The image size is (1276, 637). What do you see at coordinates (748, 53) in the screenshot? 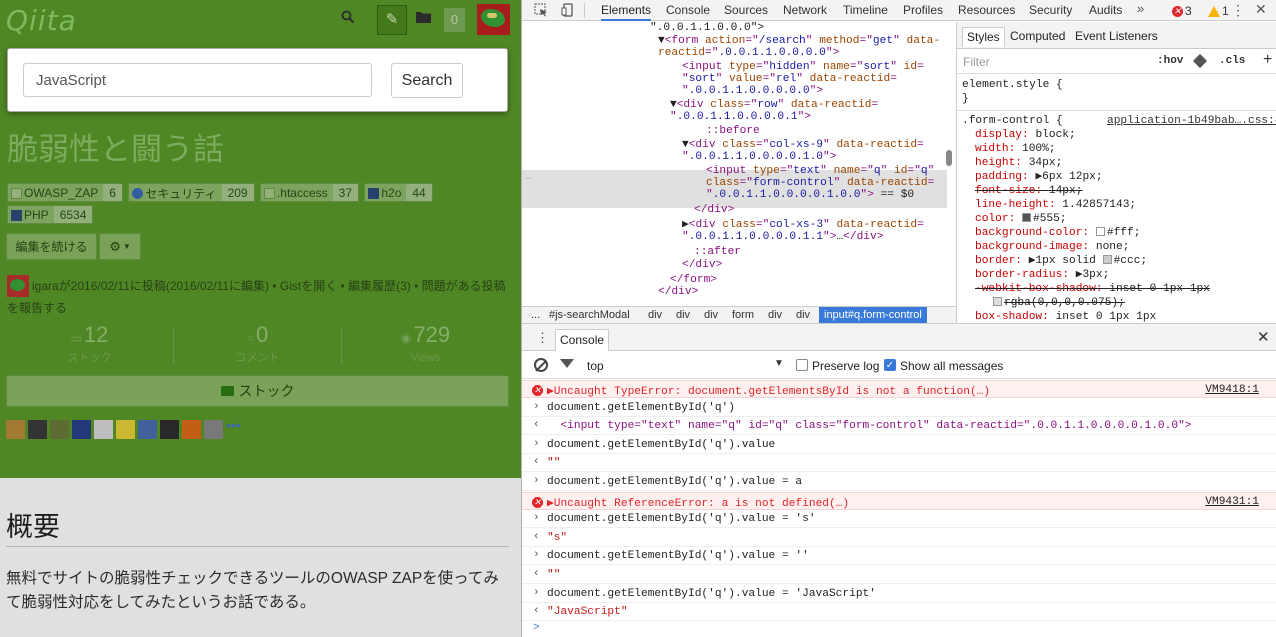
I see `dom-node-line: reactid=".0.0.1.1.0.0.0.0">` at bounding box center [748, 53].